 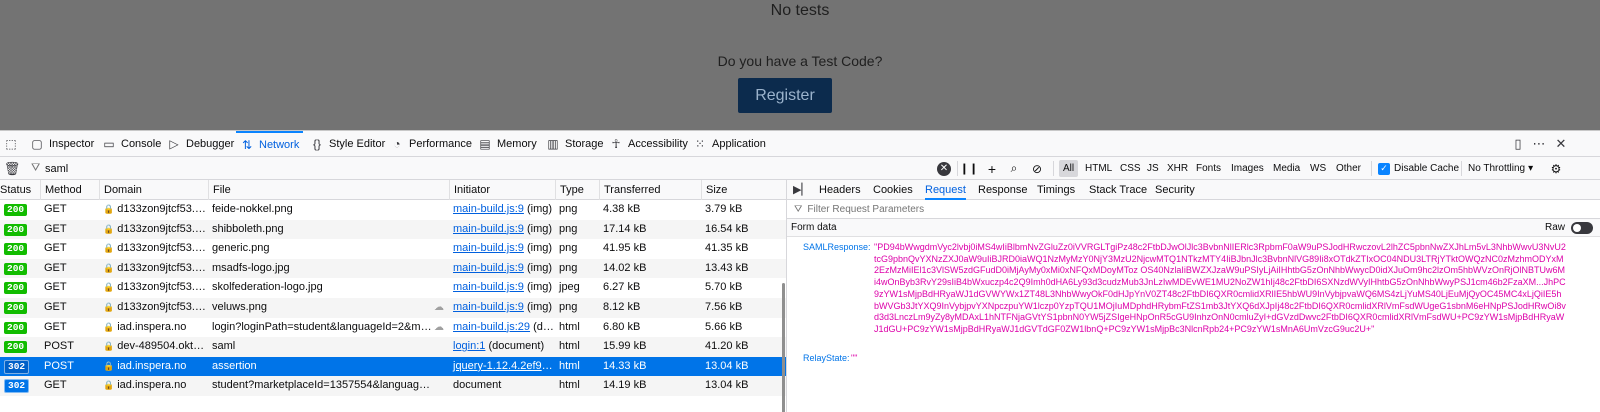 I want to click on status-badge: 200, so click(x=16, y=249).